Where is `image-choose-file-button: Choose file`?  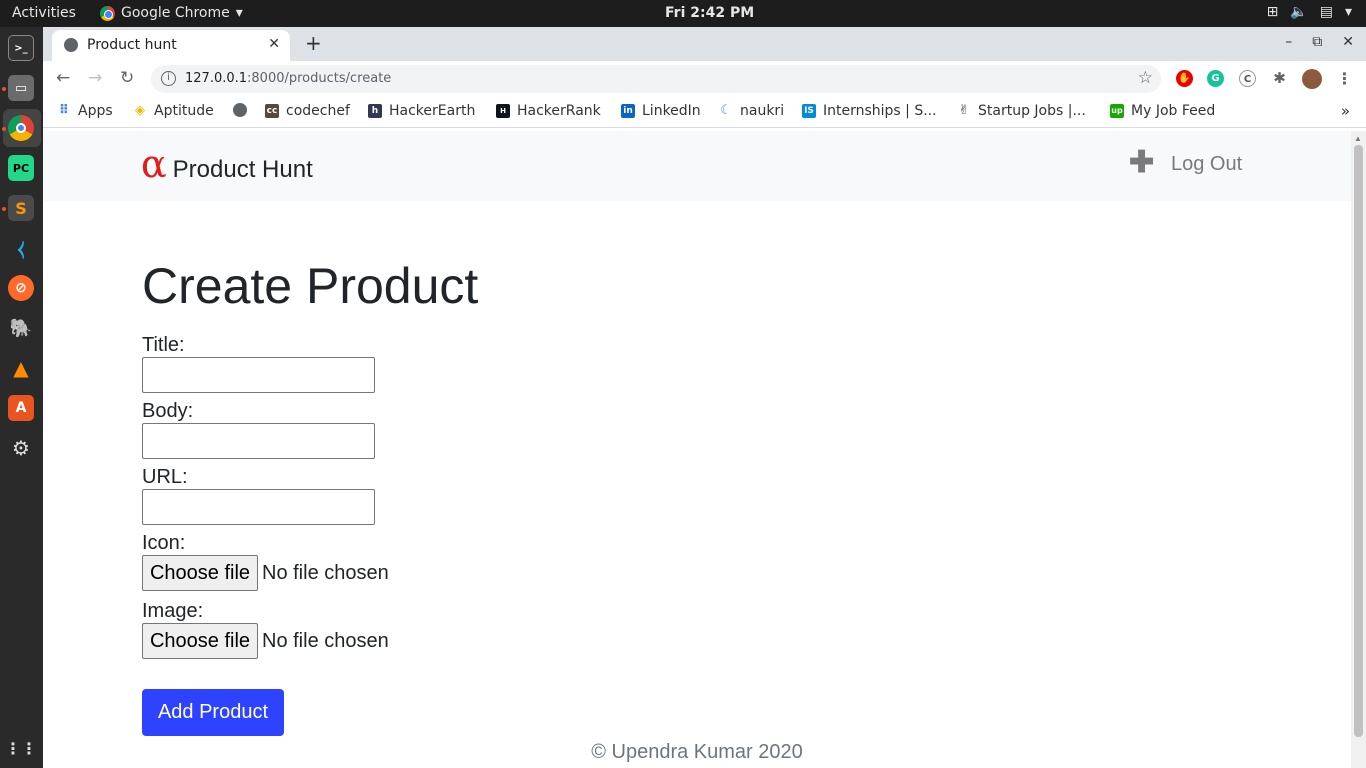
image-choose-file-button: Choose file is located at coordinates (200, 641).